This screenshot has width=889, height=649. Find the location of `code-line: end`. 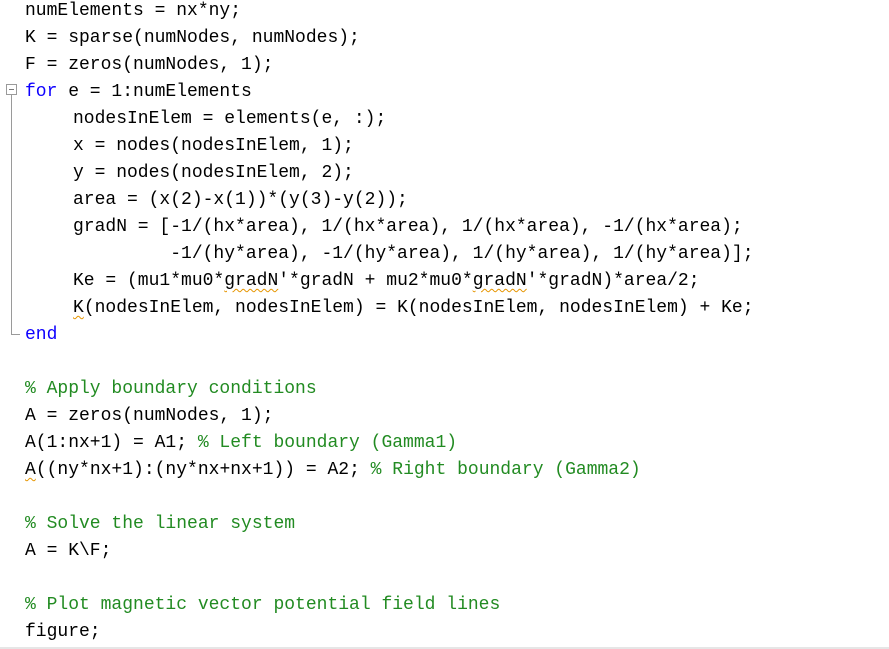

code-line: end is located at coordinates (41, 335).